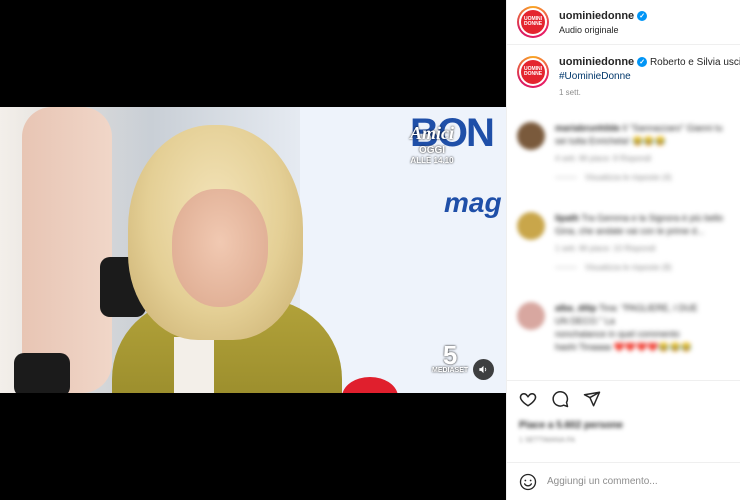  I want to click on smiley-icon, so click(528, 481).